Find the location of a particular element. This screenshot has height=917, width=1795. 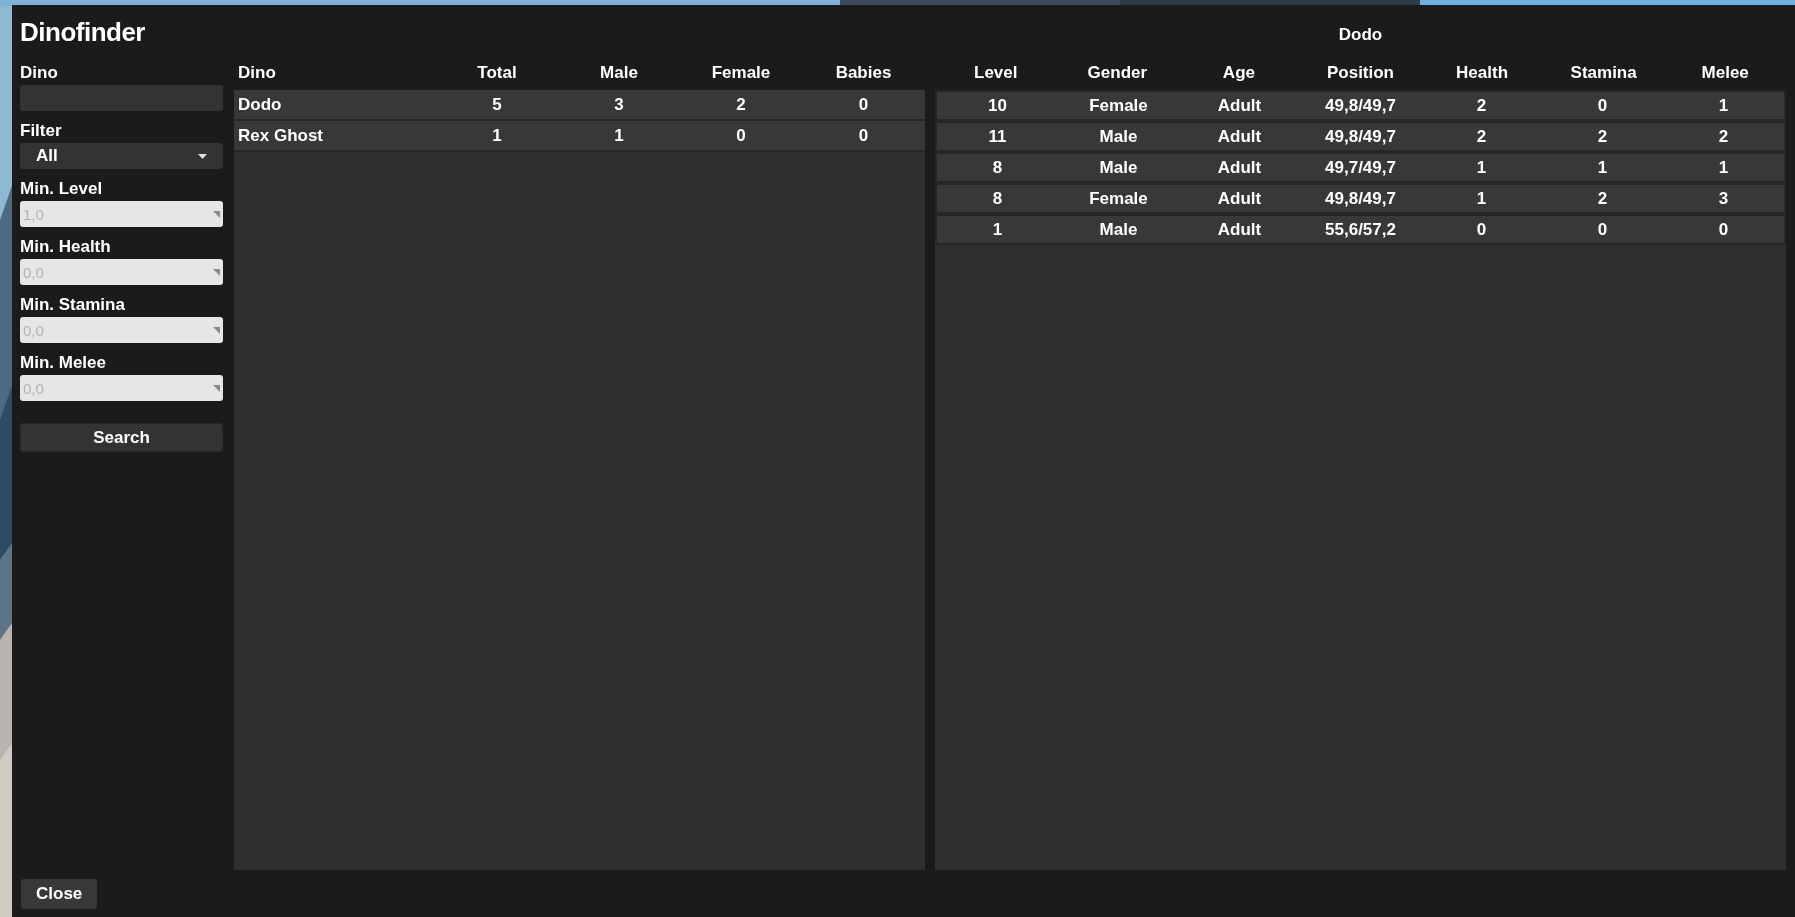

window-title: Dinofinder is located at coordinates (83, 32).